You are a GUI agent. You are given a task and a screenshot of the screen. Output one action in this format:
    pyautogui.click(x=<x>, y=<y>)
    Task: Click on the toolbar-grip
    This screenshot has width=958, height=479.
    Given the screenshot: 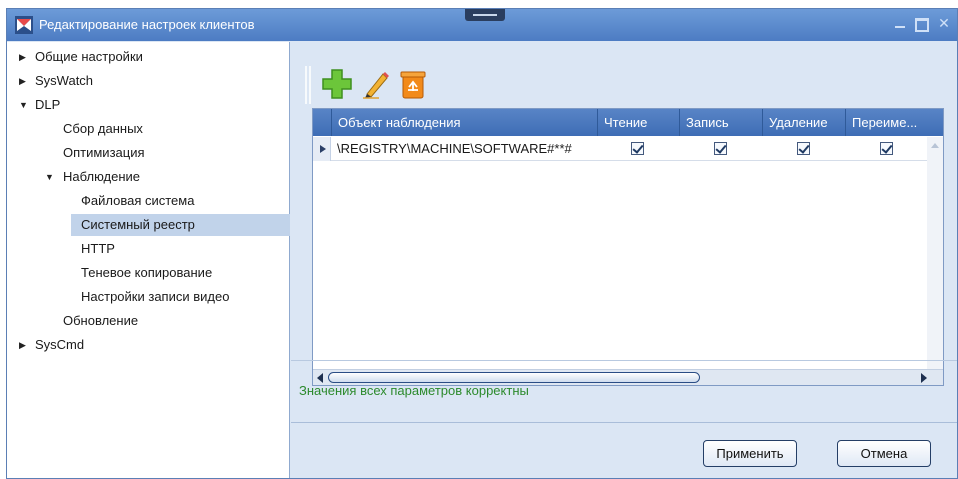 What is the action you would take?
    pyautogui.click(x=308, y=85)
    